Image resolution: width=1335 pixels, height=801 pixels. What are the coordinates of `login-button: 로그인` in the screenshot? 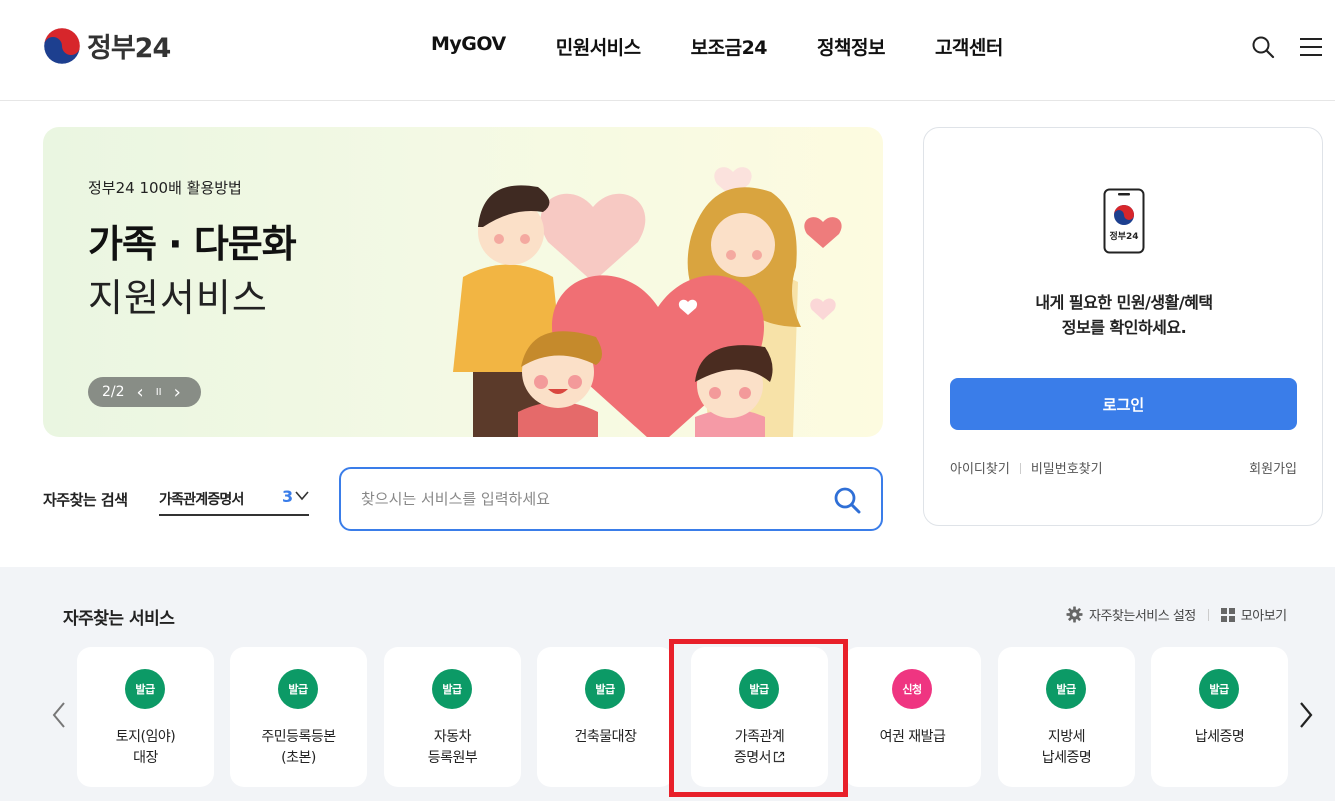 It's located at (1123, 404).